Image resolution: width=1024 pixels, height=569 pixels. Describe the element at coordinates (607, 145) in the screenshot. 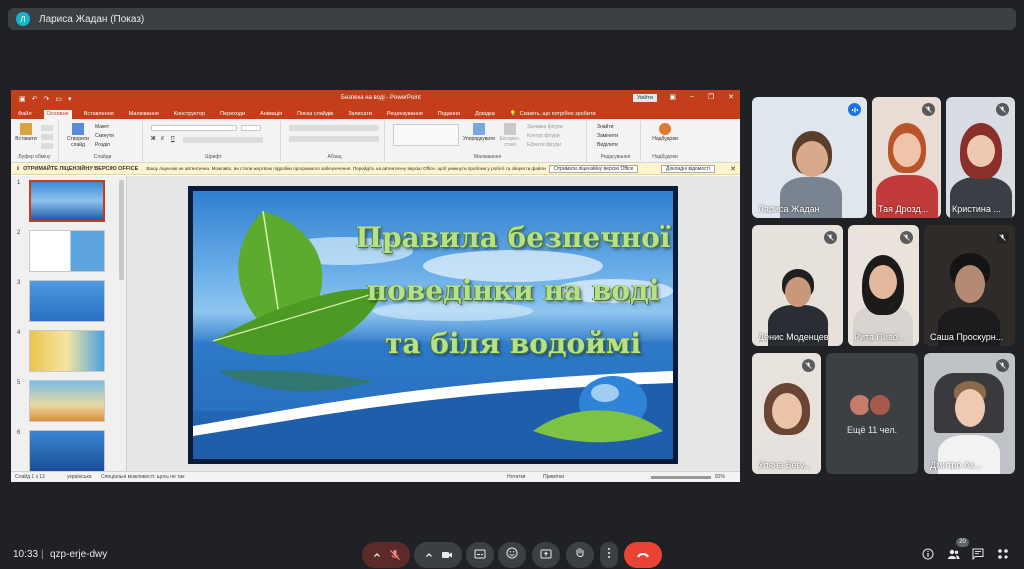

I see `select-button: Виділити` at that location.